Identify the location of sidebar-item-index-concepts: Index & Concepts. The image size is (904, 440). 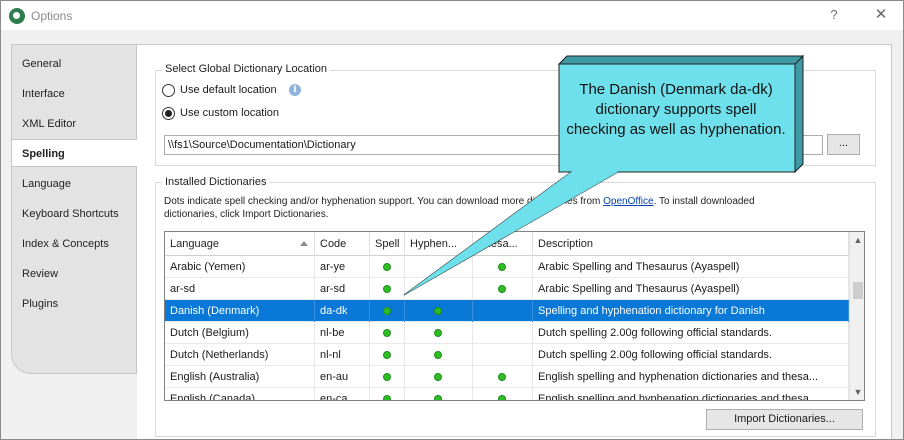
(74, 244).